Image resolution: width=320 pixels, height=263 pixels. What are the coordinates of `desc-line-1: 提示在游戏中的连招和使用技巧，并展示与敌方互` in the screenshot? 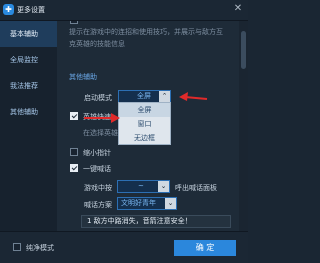 It's located at (146, 32).